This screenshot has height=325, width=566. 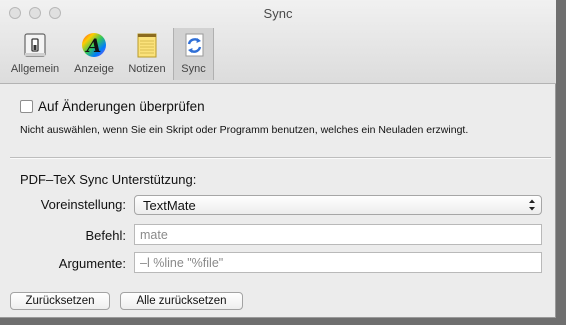 I want to click on toolbar-item-notizen: Notizen, so click(x=147, y=54).